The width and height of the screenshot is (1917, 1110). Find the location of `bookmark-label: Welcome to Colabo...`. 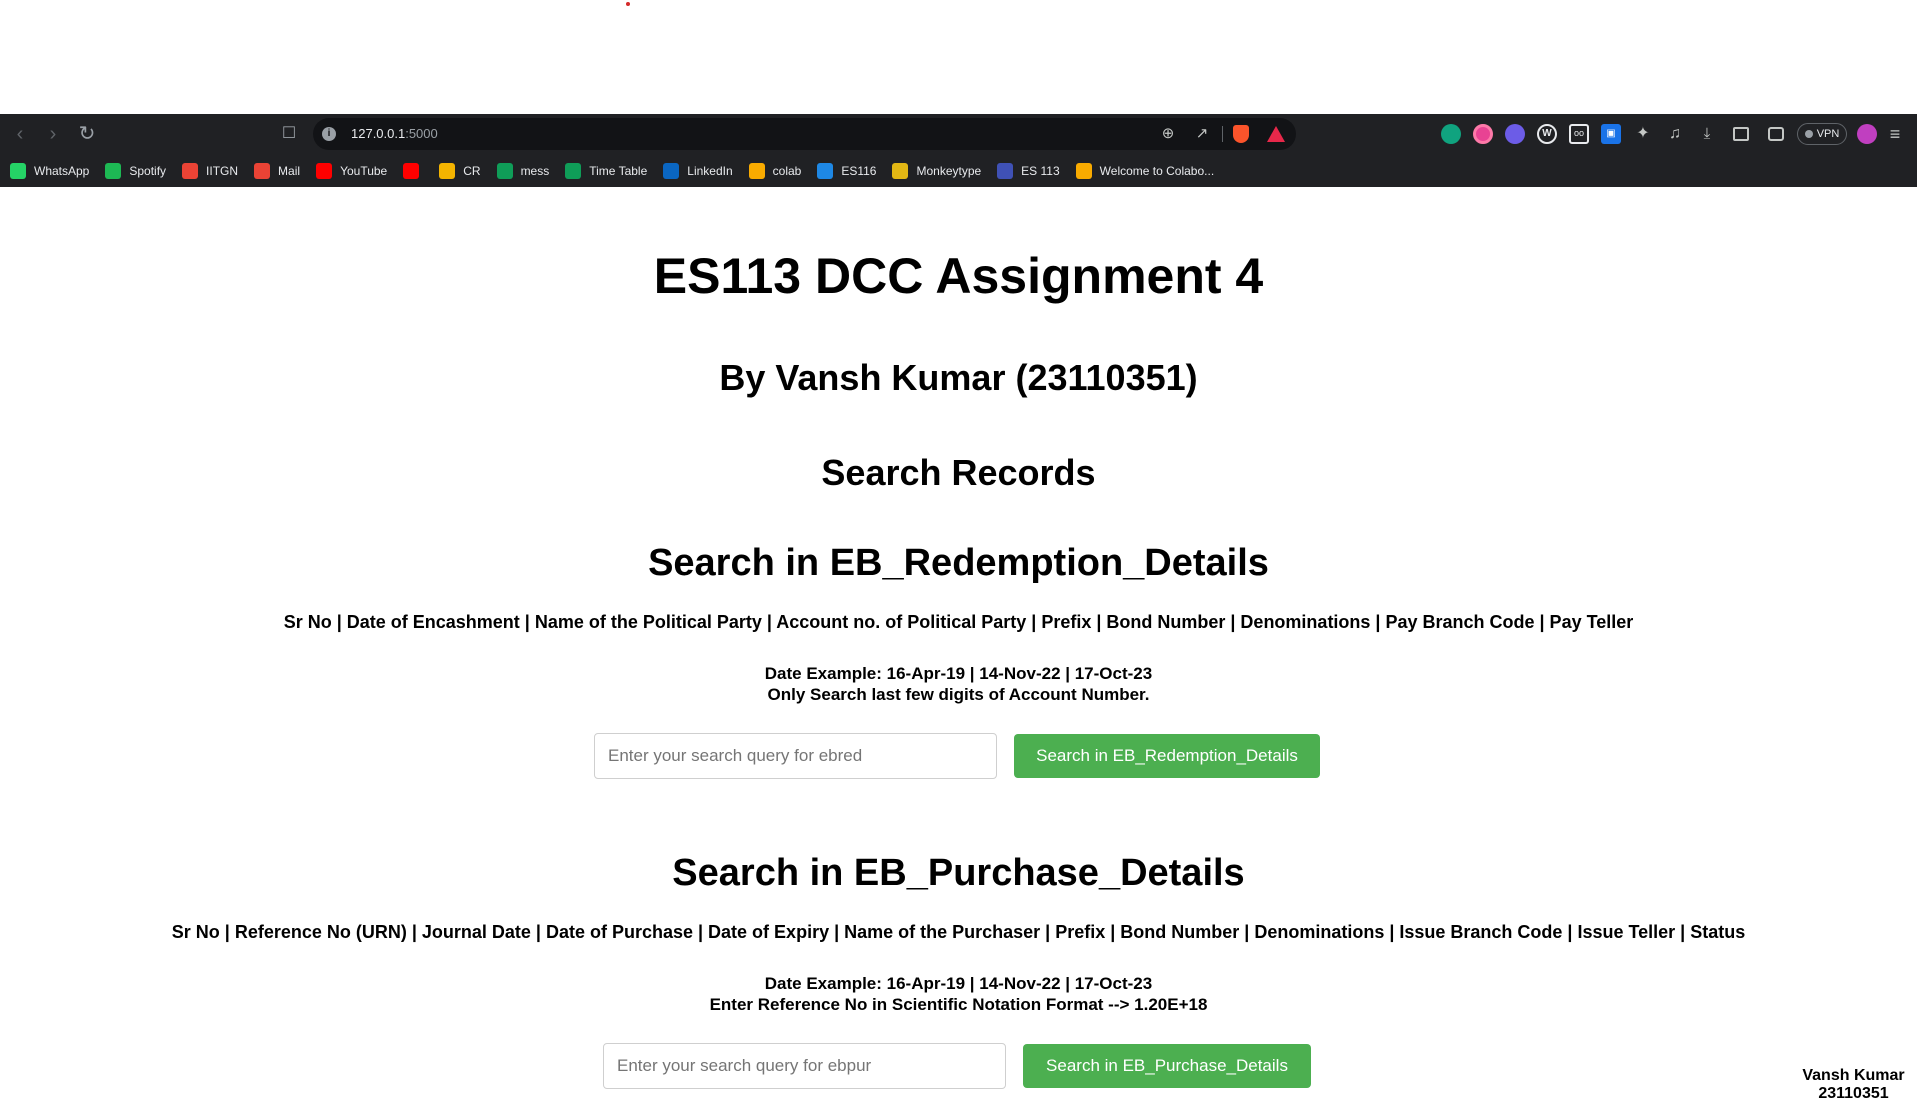

bookmark-label: Welcome to Colabo... is located at coordinates (1157, 170).